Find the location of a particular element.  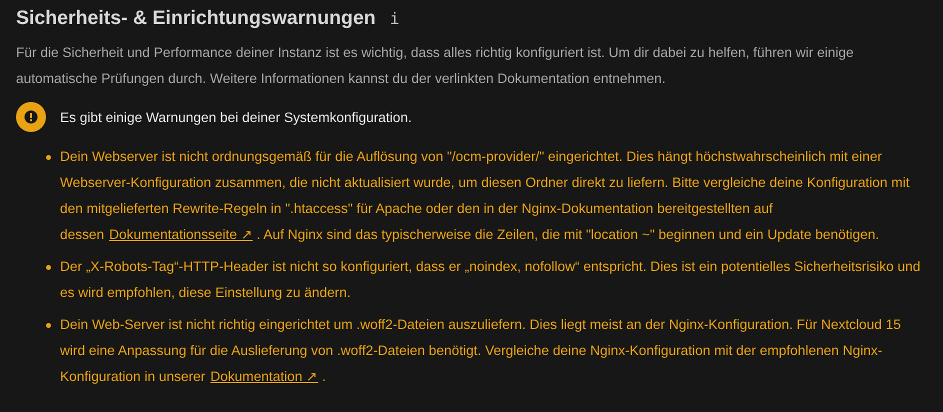

documentation-link: Dokumentationsseite ↗ is located at coordinates (181, 234).